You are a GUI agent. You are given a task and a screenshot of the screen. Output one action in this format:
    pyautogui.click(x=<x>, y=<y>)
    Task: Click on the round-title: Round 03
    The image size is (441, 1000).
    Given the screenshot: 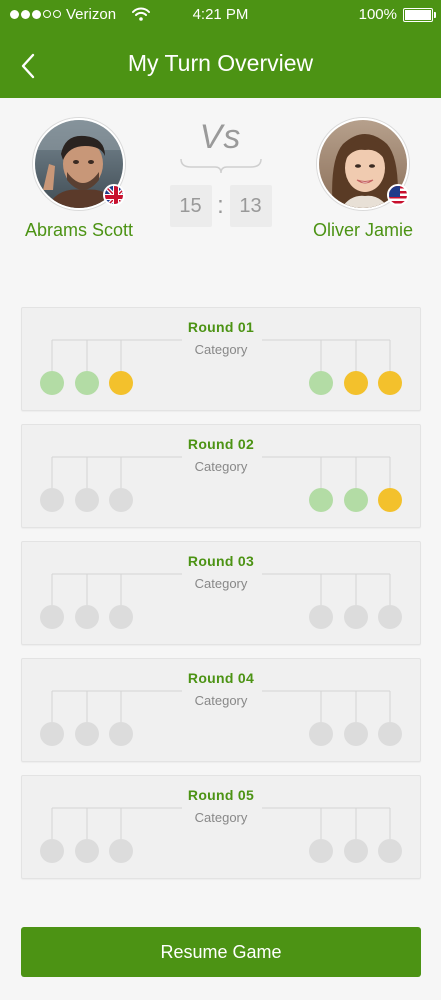 What is the action you would take?
    pyautogui.click(x=221, y=561)
    